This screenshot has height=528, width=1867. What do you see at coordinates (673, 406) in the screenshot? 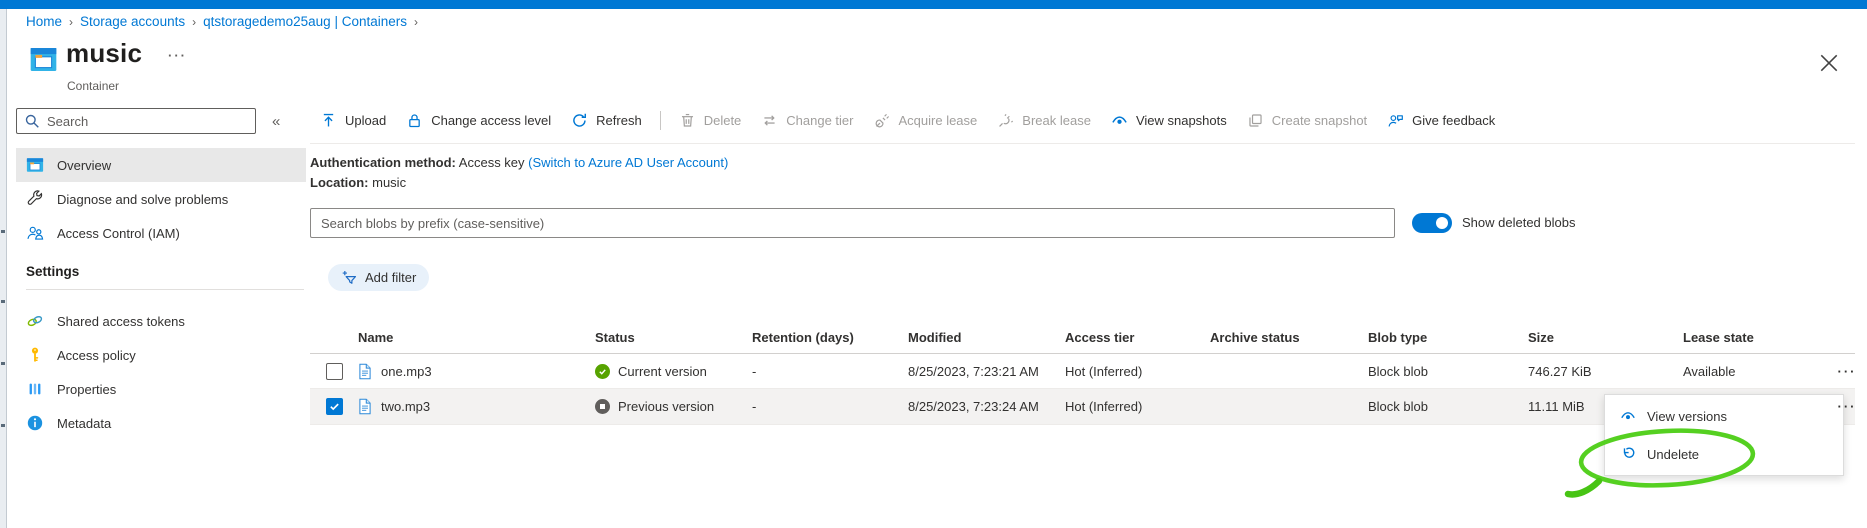
I see `status-cell: Previous version` at bounding box center [673, 406].